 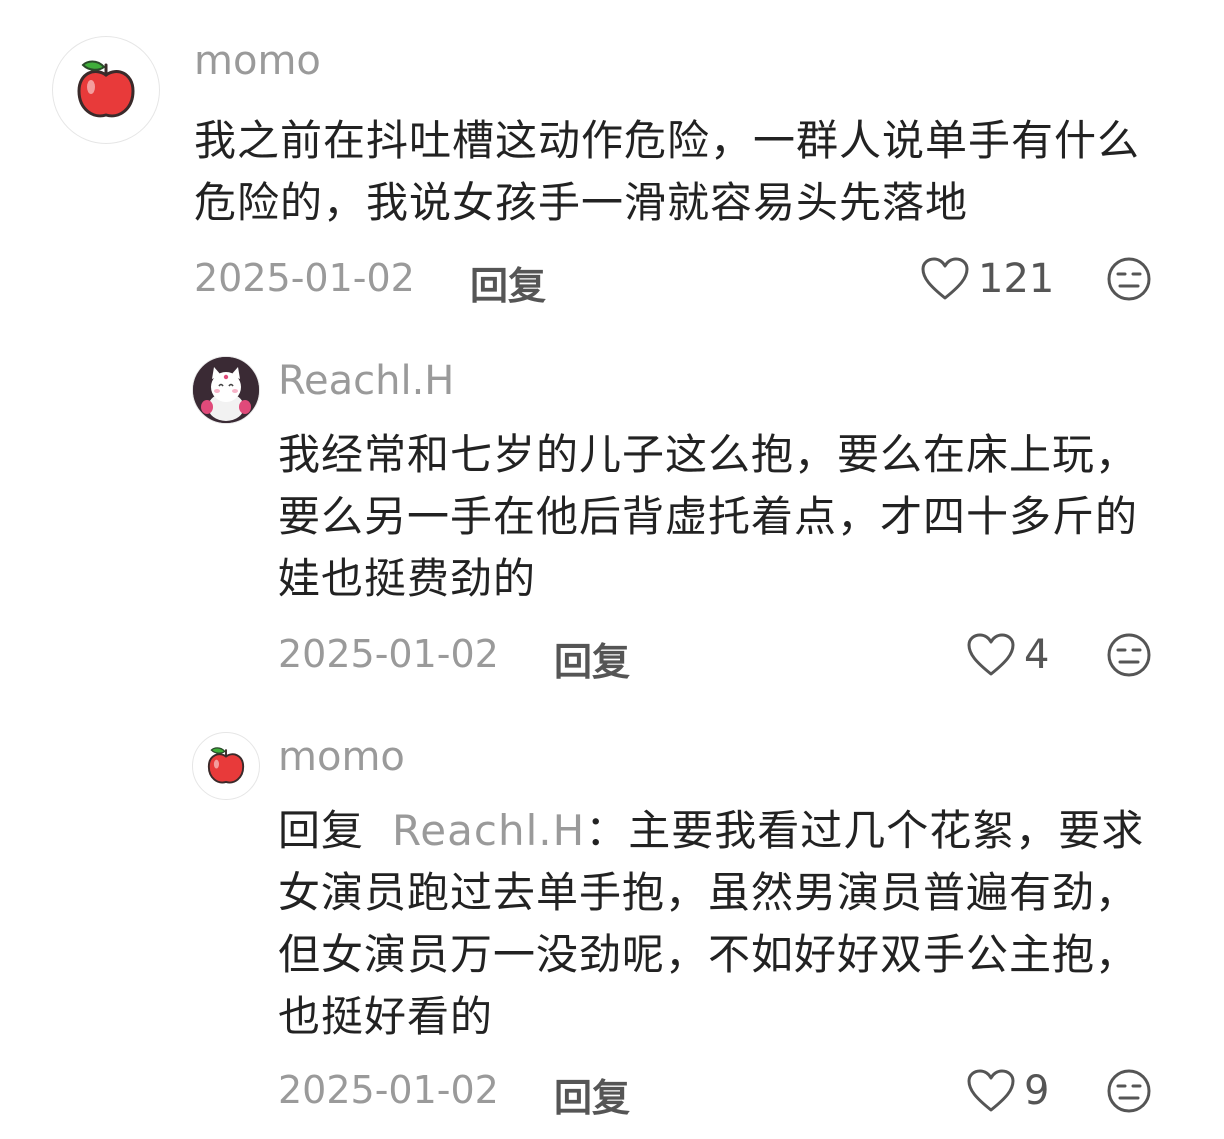 What do you see at coordinates (607, 830) in the screenshot?
I see `reply-colon: ：` at bounding box center [607, 830].